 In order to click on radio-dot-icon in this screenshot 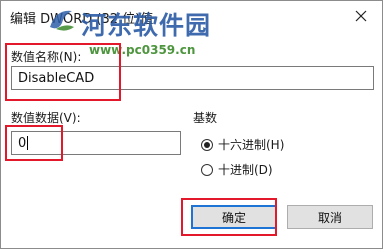, I will do `click(207, 144)`.